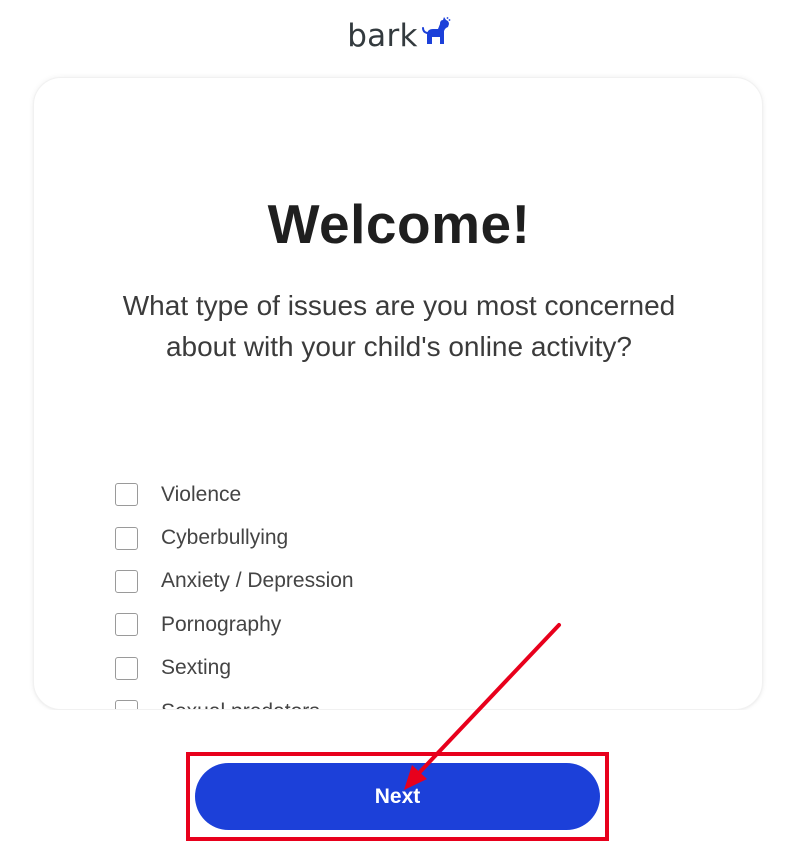  Describe the element at coordinates (395, 494) in the screenshot. I see `option-violence: Violence` at that location.